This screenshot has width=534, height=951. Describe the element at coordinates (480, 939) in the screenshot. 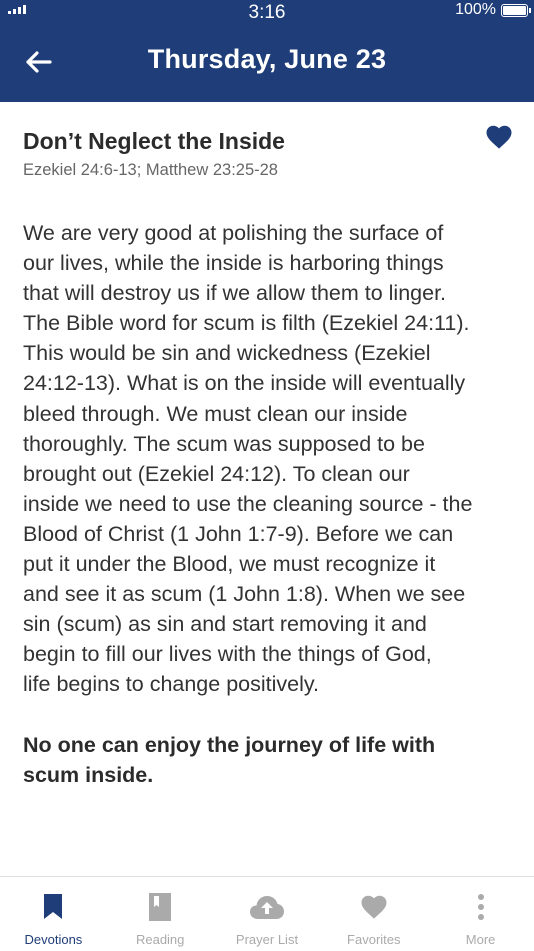

I see `tab-label: More` at that location.